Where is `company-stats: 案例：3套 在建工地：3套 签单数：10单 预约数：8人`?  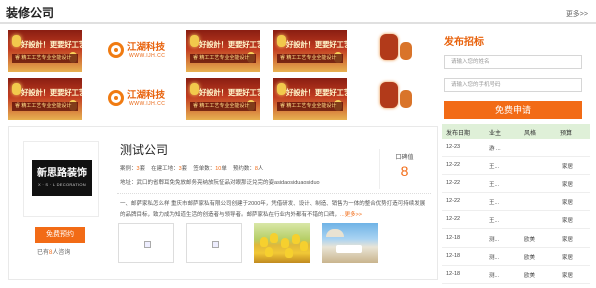 company-stats: 案例：3套 在建工地：3套 签单数：10单 预约数：8人 is located at coordinates (194, 168).